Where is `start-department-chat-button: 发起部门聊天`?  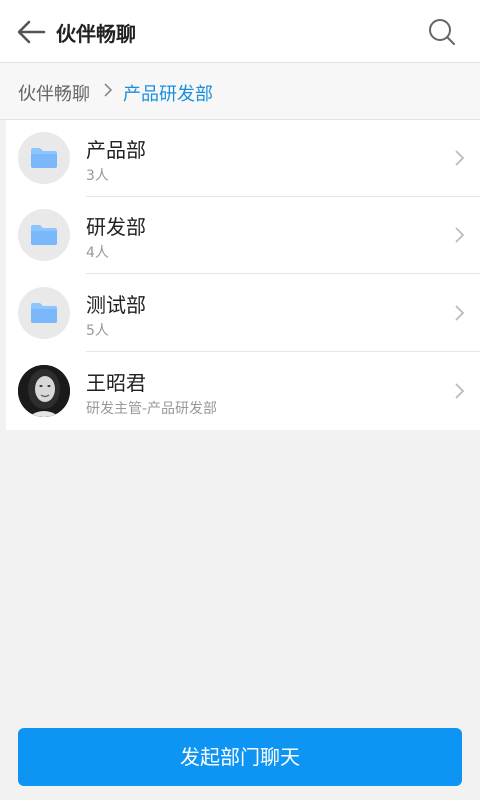
start-department-chat-button: 发起部门聊天 is located at coordinates (240, 757).